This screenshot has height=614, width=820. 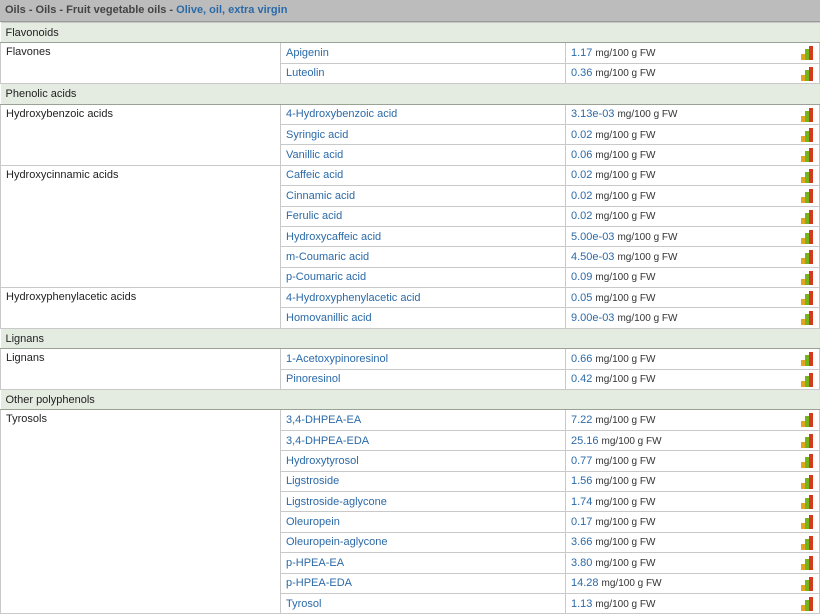 I want to click on compound-link: Ligstroside-aglycone, so click(x=336, y=502).